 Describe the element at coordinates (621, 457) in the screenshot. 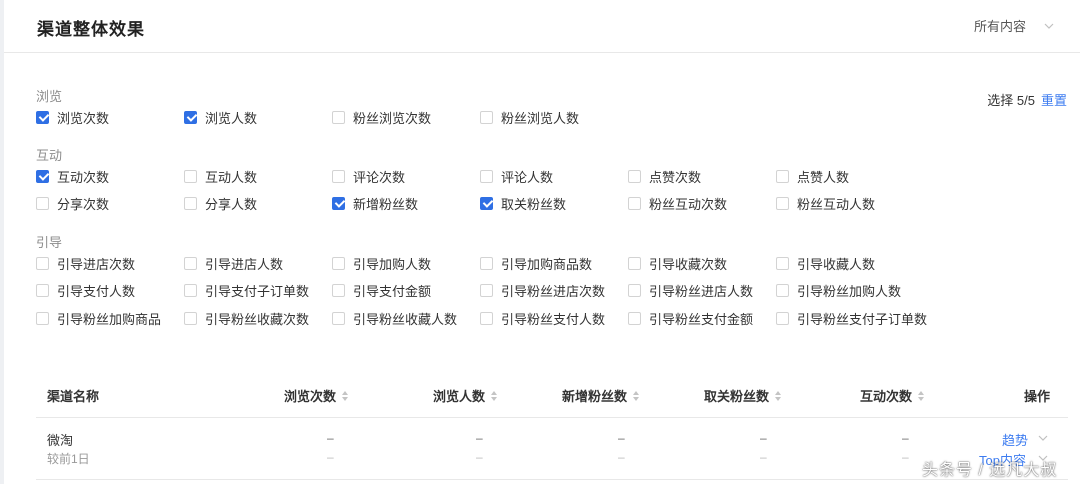

I see `new-followers-compare: –` at that location.